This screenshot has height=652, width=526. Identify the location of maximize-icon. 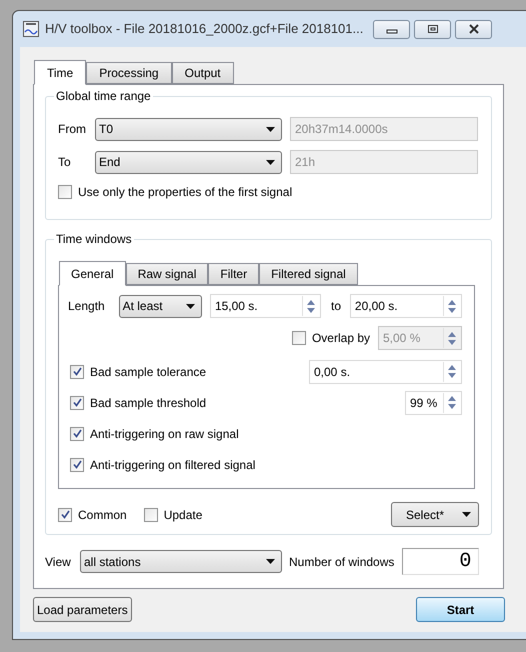
(432, 29).